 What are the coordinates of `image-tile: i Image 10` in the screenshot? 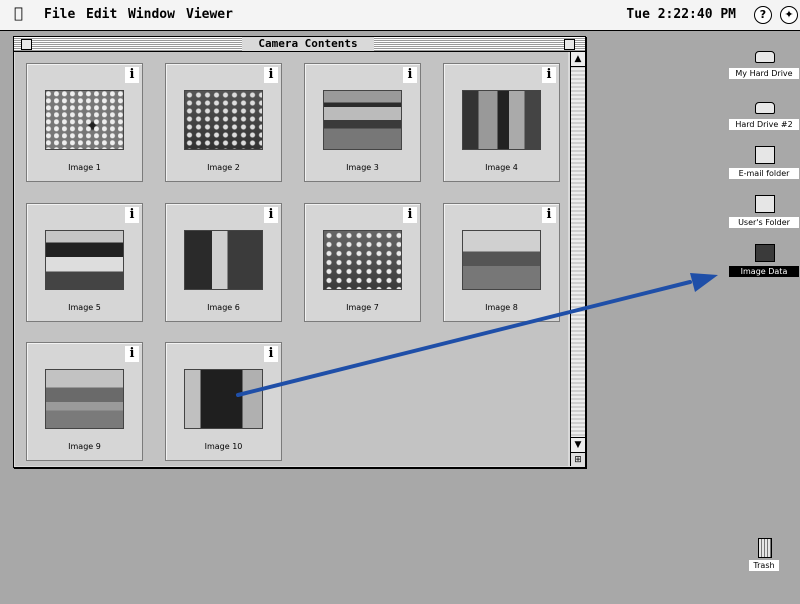 It's located at (223, 401).